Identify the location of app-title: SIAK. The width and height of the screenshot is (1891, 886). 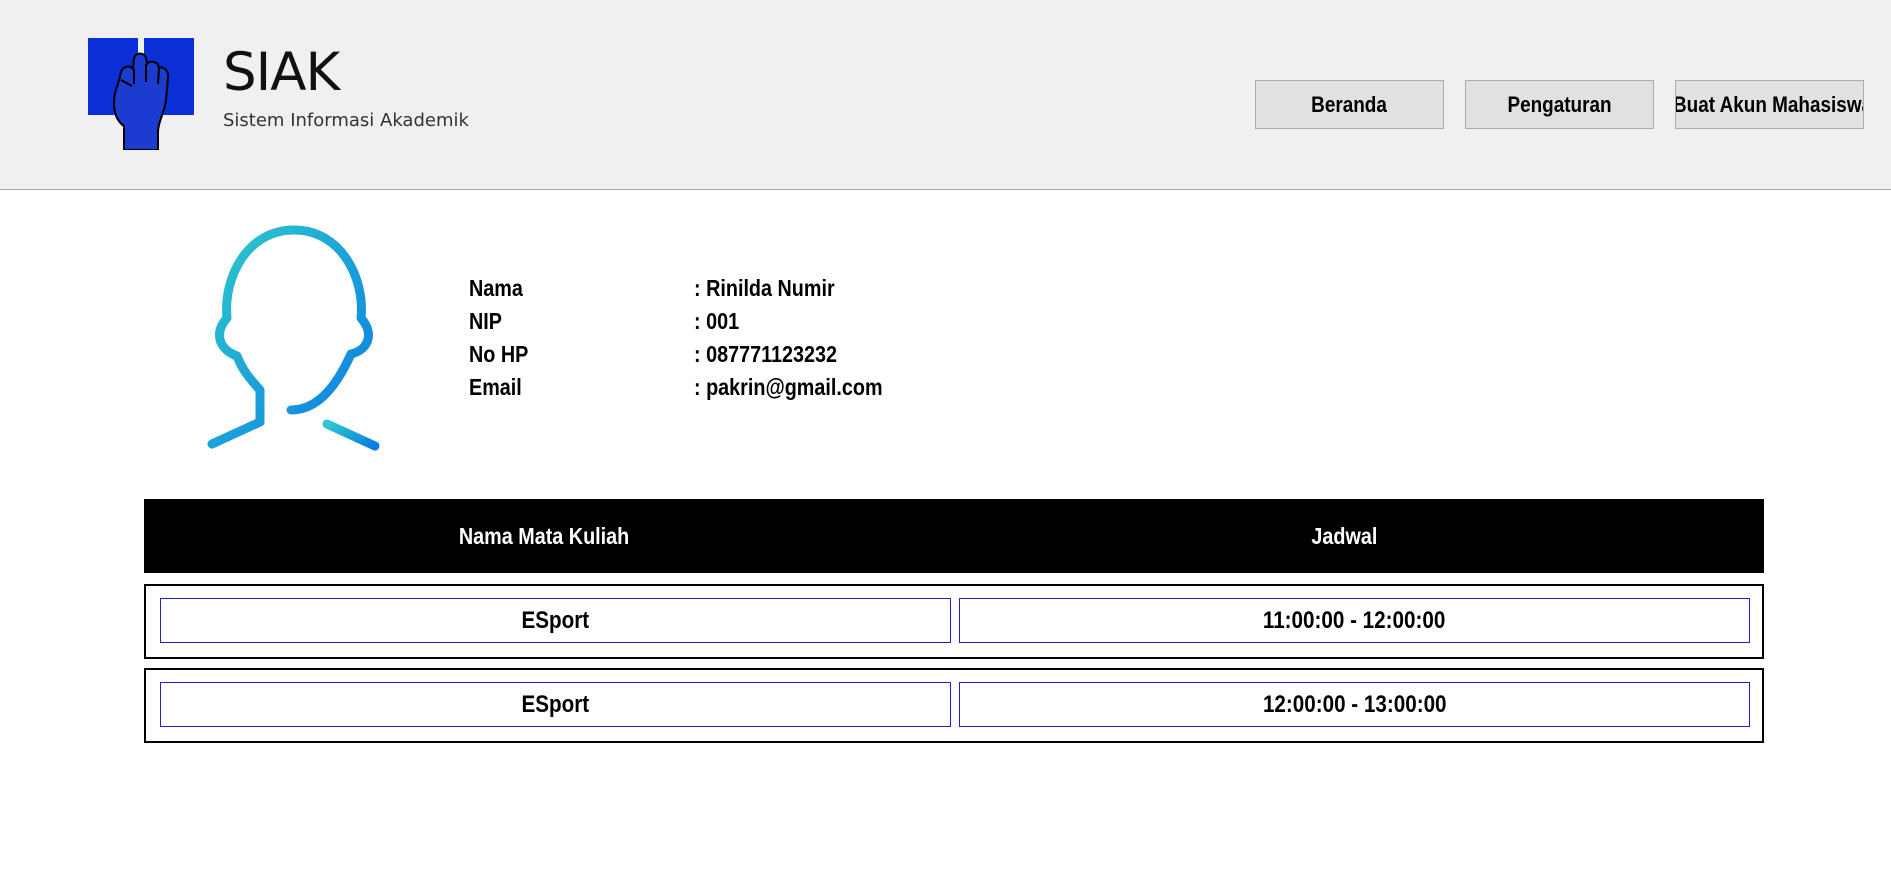
(281, 72).